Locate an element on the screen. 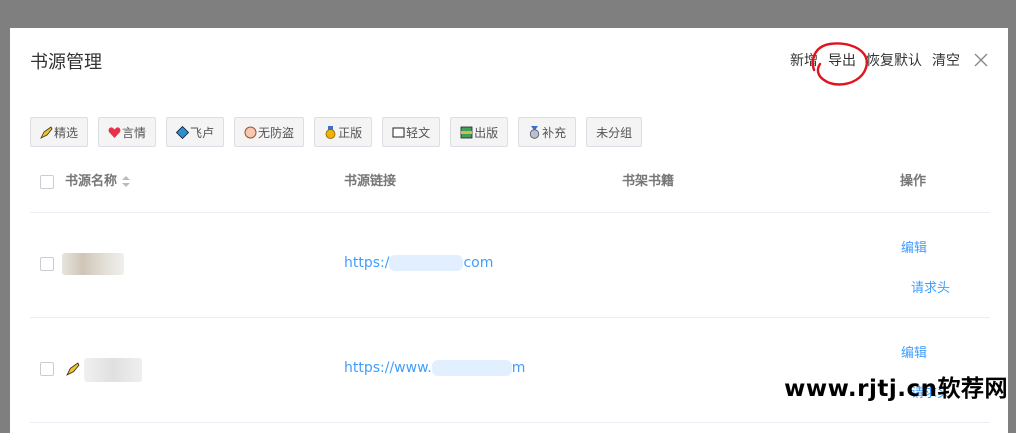  header-link: 书源链接 is located at coordinates (370, 181).